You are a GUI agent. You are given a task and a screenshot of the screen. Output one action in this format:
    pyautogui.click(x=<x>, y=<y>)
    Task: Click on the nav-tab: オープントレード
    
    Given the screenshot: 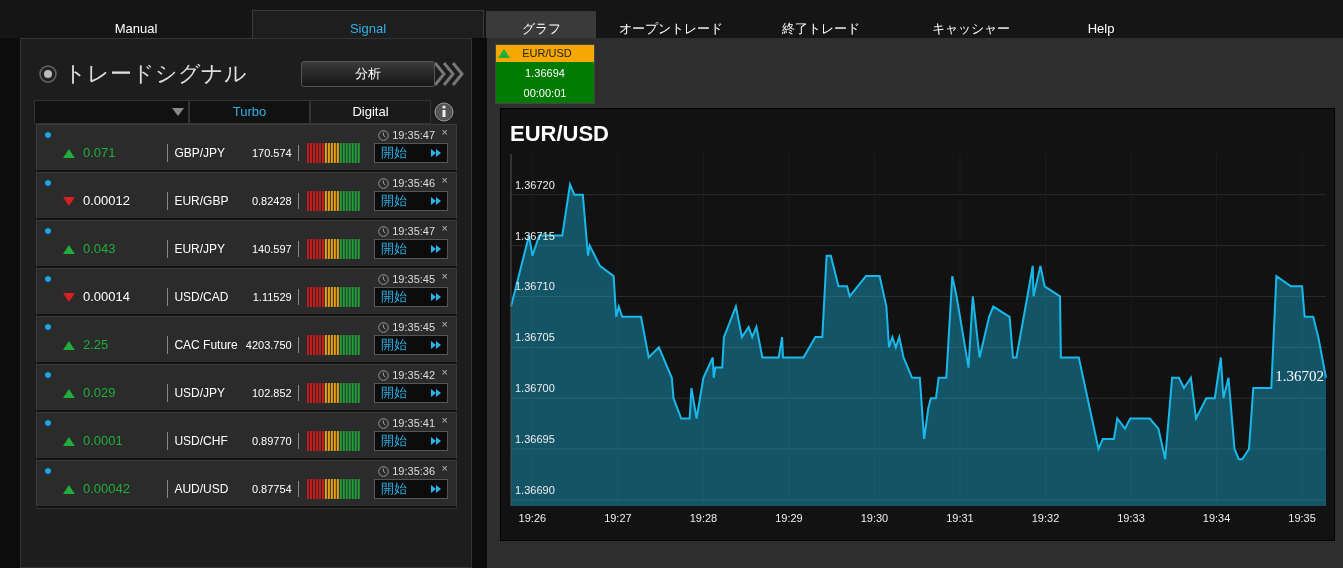 What is the action you would take?
    pyautogui.click(x=671, y=24)
    